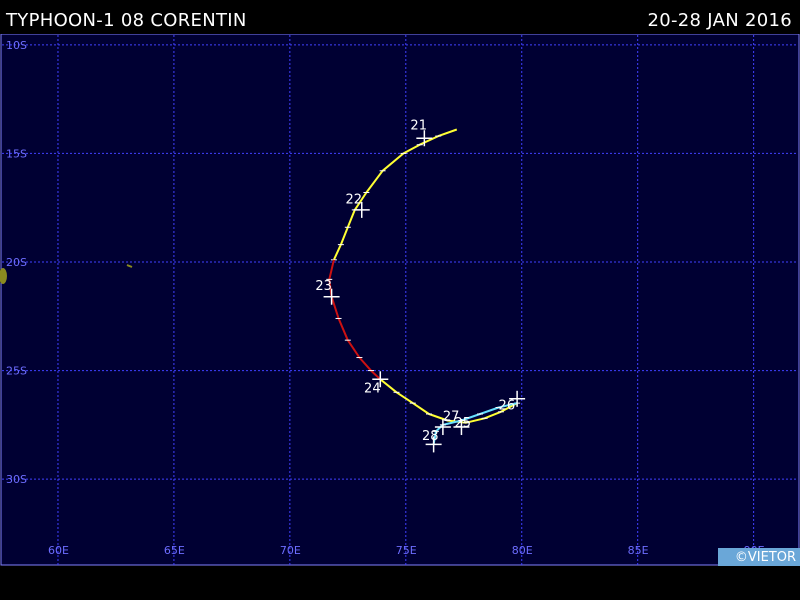  Describe the element at coordinates (174, 550) in the screenshot. I see `lon-tick-label: 65E` at that location.